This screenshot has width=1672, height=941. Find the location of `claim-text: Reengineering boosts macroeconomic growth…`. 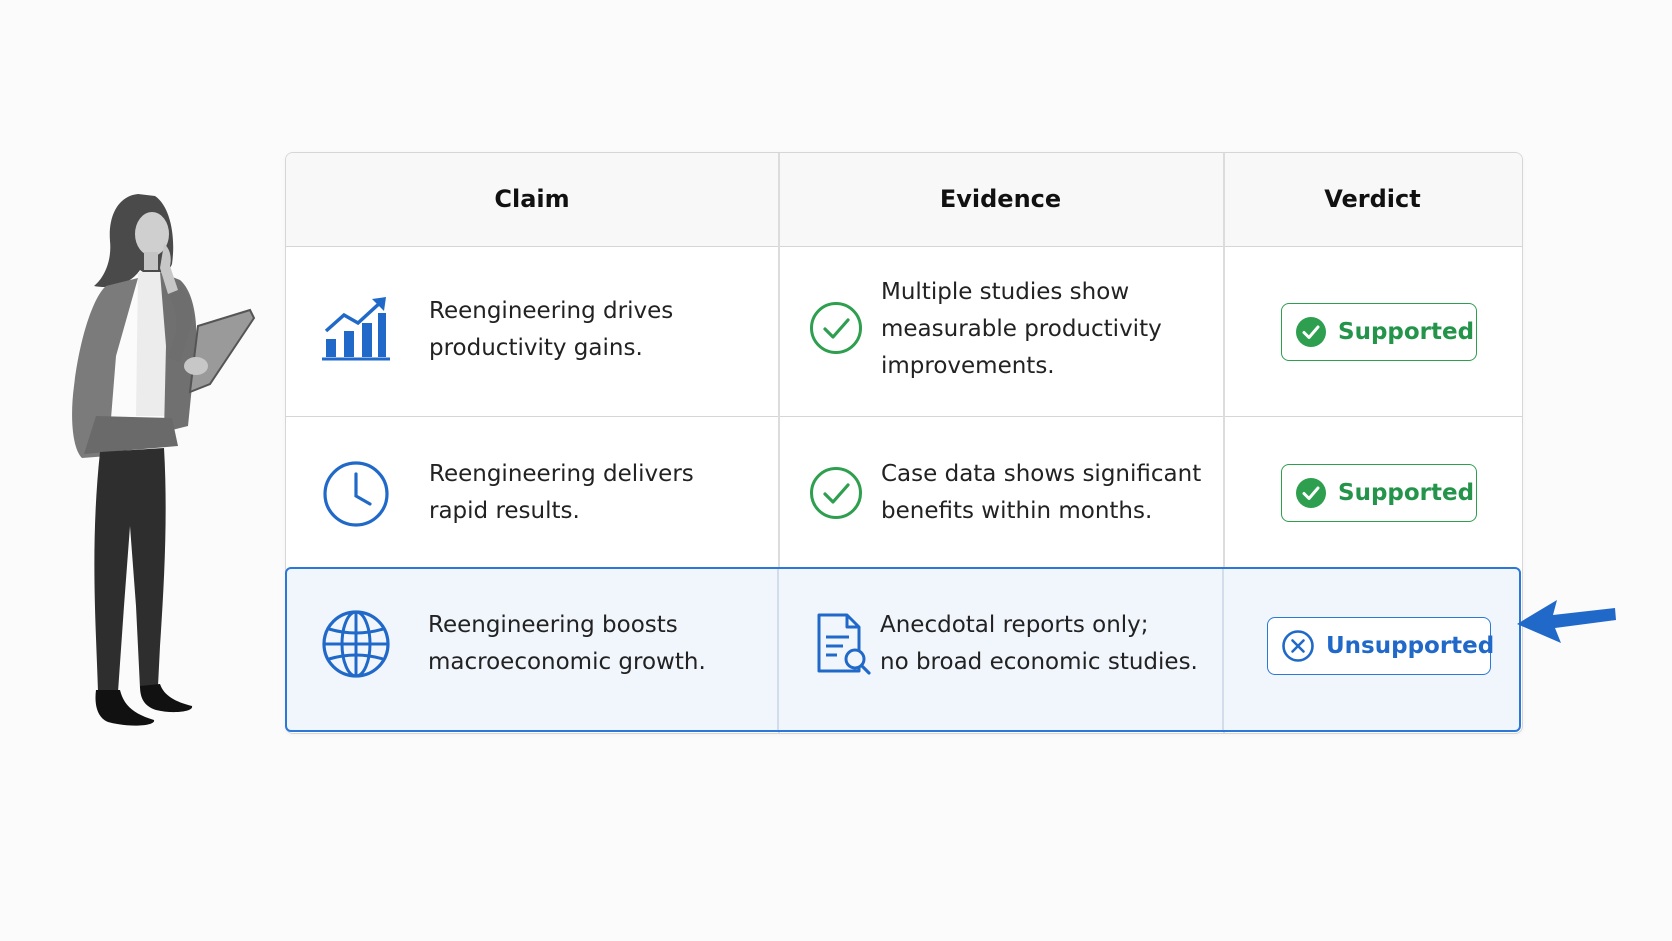

claim-text: Reengineering boosts macroeconomic growth… is located at coordinates (567, 643).